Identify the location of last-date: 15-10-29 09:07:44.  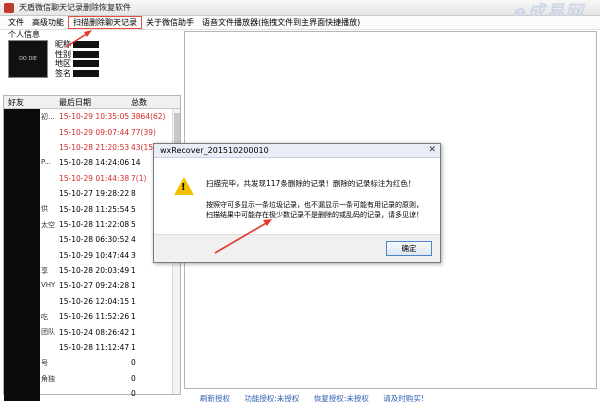
(94, 132).